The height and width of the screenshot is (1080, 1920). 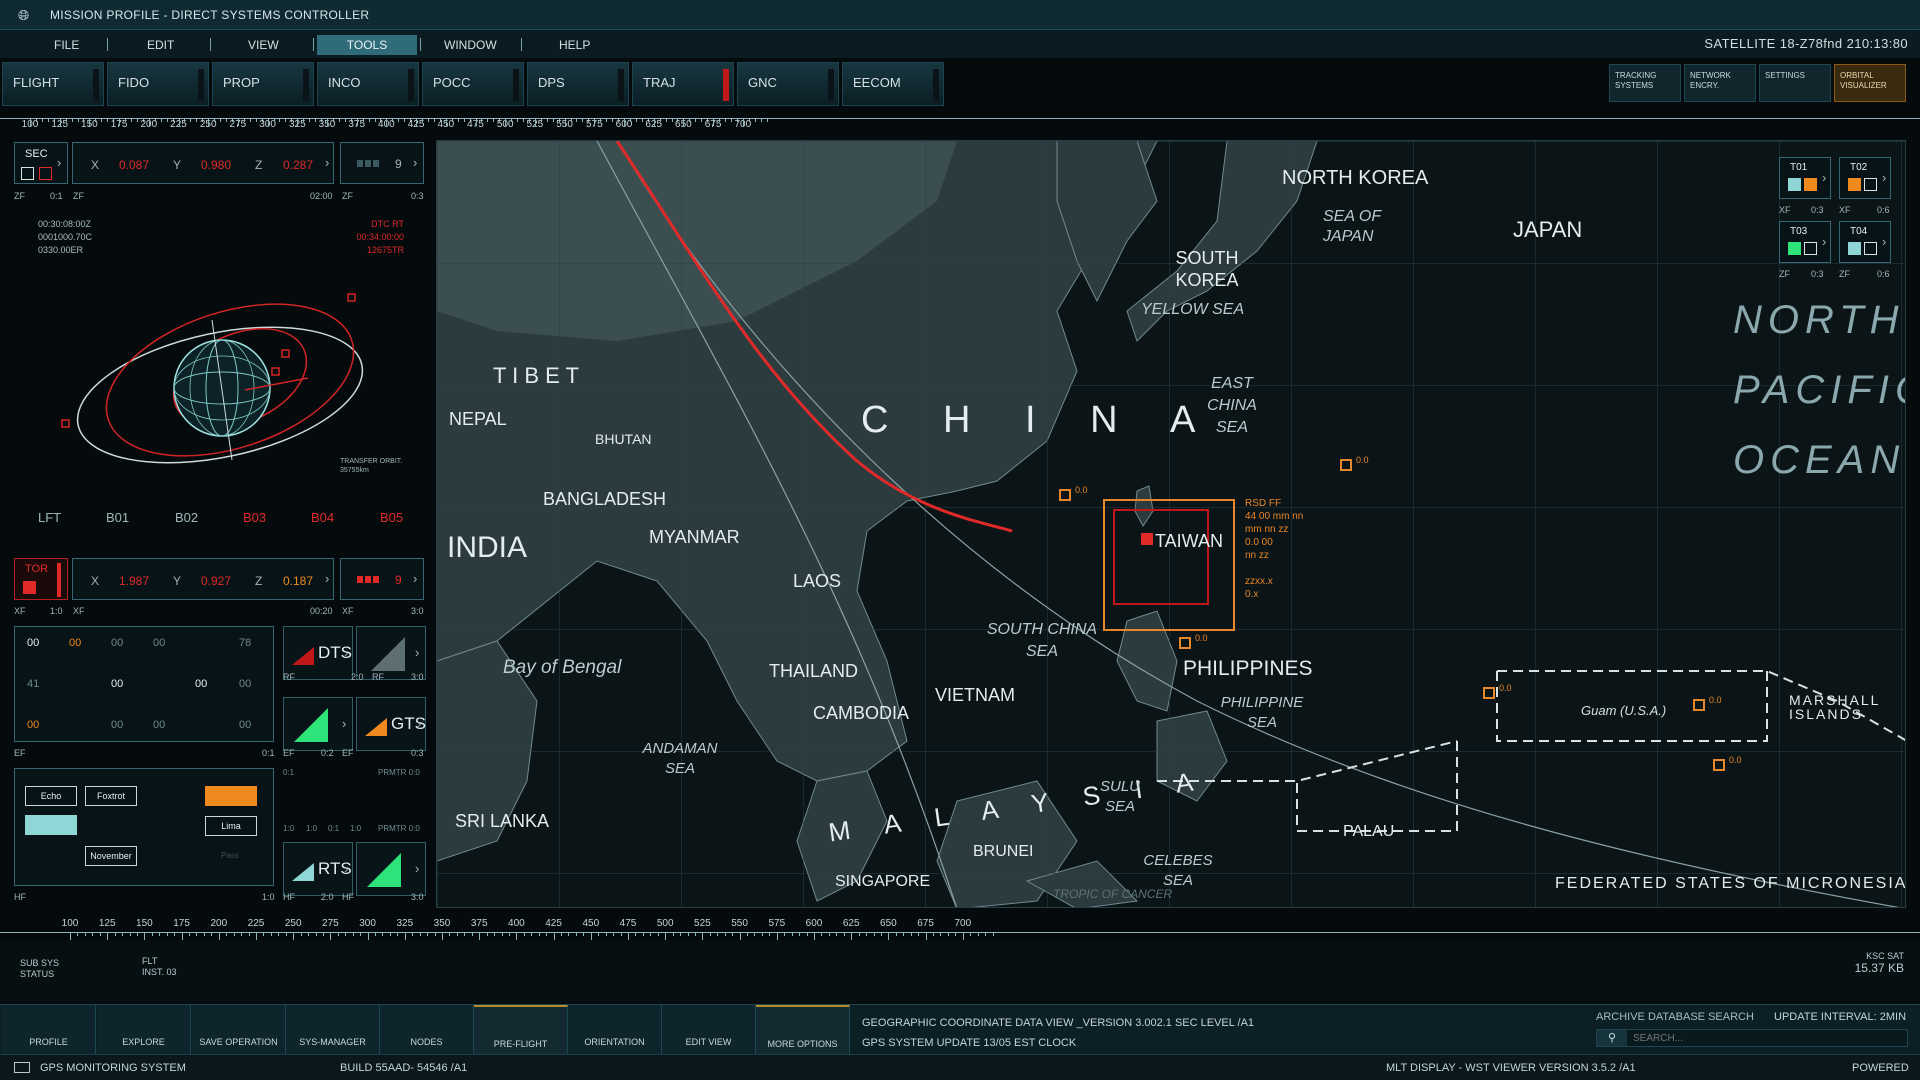 What do you see at coordinates (41, 579) in the screenshot?
I see `tor-indicator: TOR` at bounding box center [41, 579].